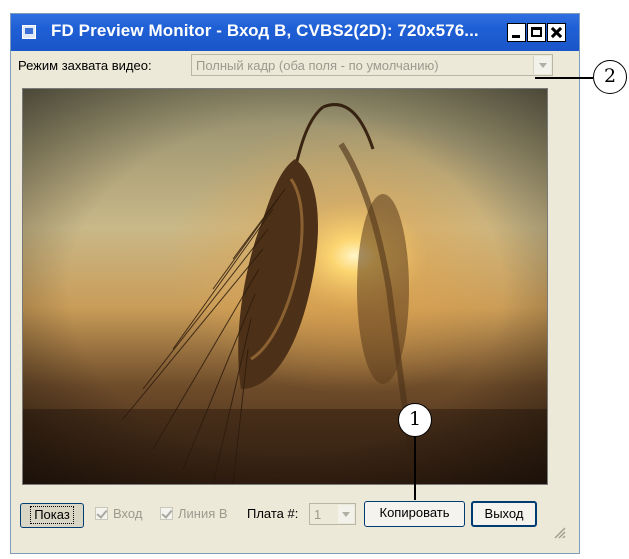  Describe the element at coordinates (564, 78) in the screenshot. I see `callout-2-leader` at that location.